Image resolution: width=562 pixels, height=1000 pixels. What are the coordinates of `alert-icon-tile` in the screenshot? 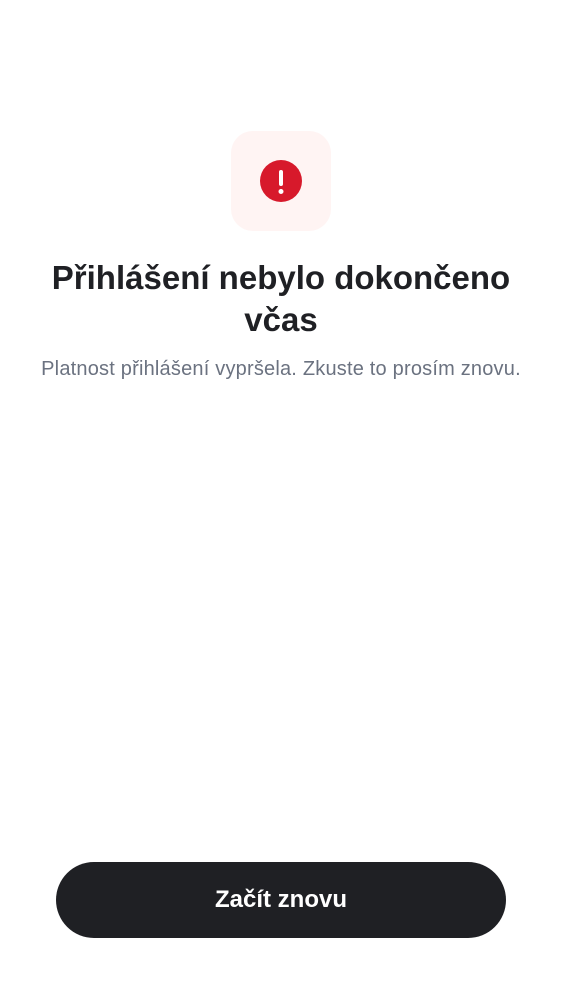 It's located at (281, 181).